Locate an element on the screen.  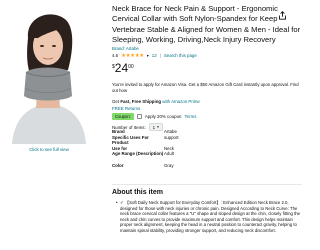
search-this-page-link: Search this page is located at coordinates (180, 55).